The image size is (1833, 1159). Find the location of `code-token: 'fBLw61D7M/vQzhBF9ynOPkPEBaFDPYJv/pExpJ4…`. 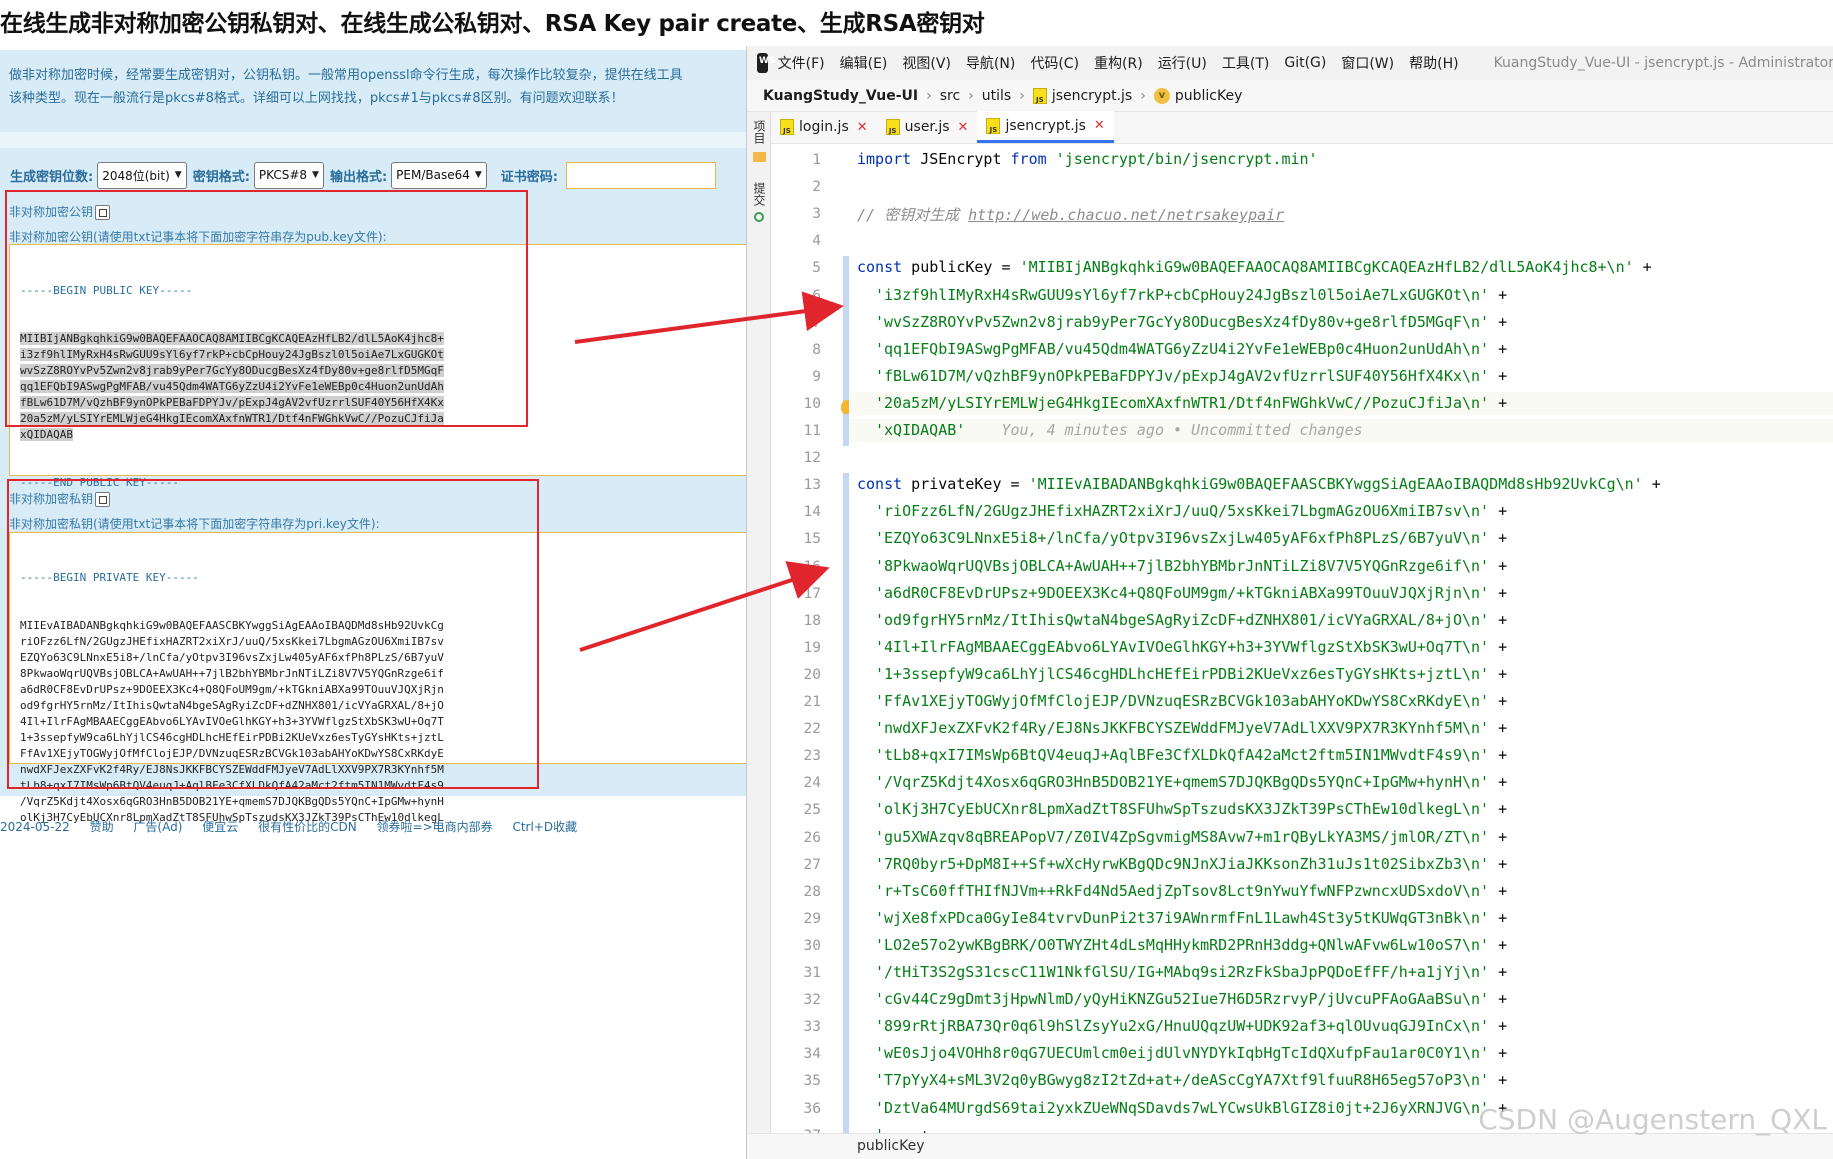

code-token: 'fBLw61D7M/vQzhBF9ynOPkPEBaFDPYJv/pExpJ4… is located at coordinates (1182, 375).